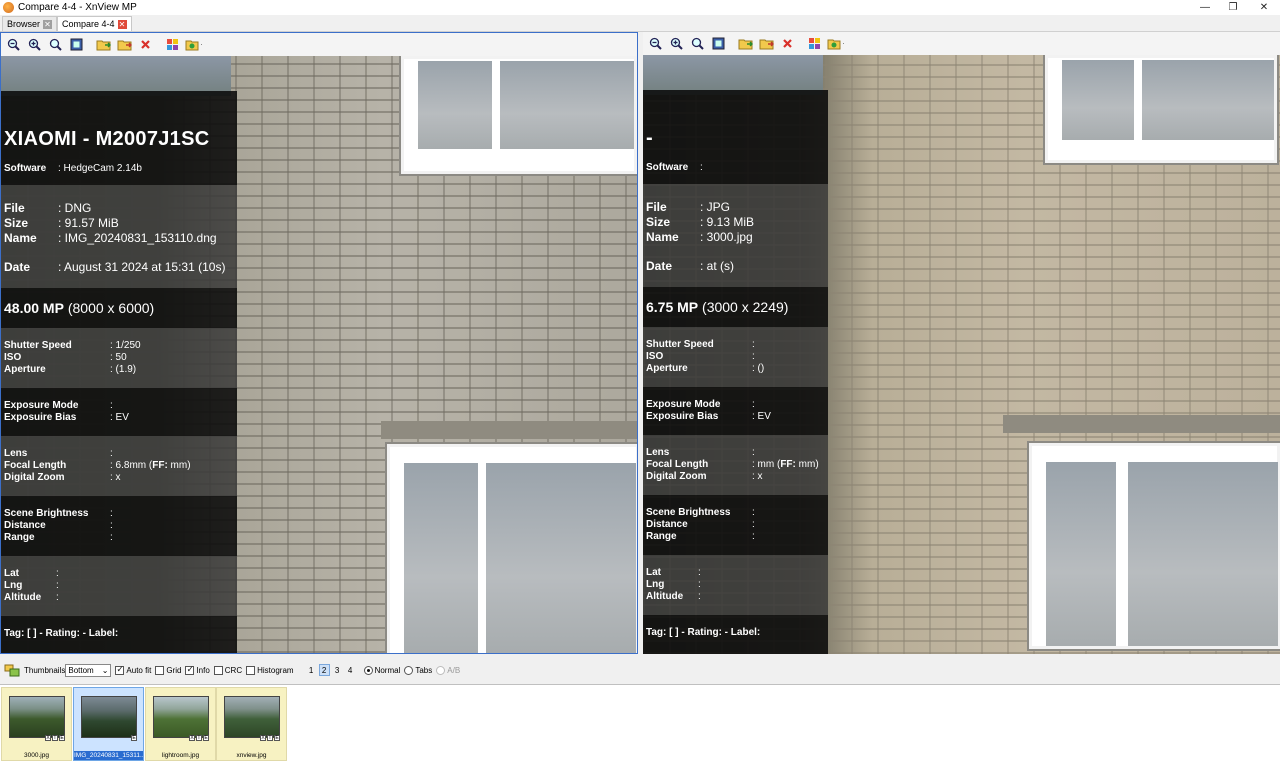  Describe the element at coordinates (667, 368) in the screenshot. I see `aperture-label: Aperture` at that location.